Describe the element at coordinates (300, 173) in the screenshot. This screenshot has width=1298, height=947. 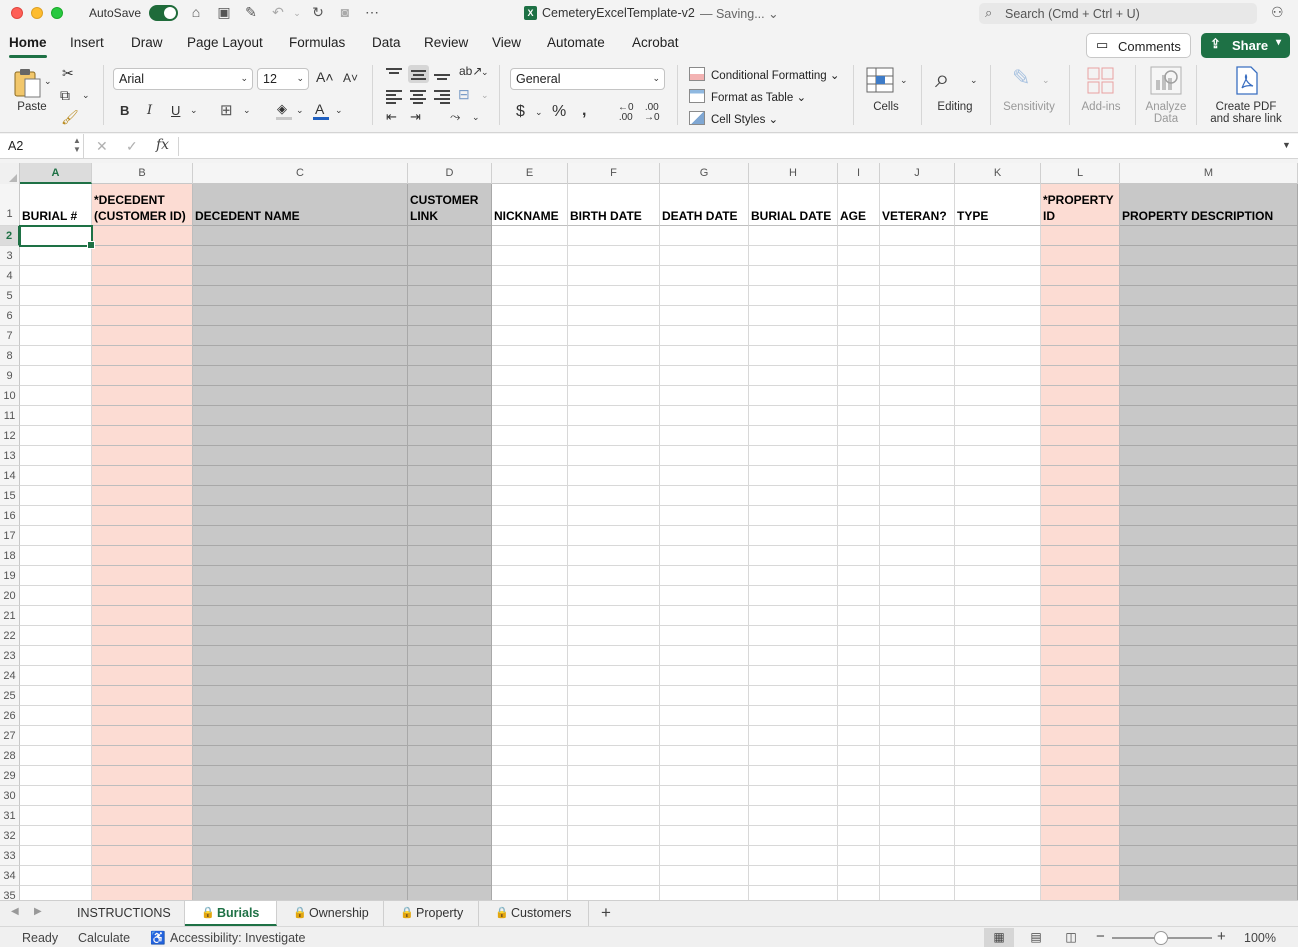
I see `column-header-c: C` at that location.